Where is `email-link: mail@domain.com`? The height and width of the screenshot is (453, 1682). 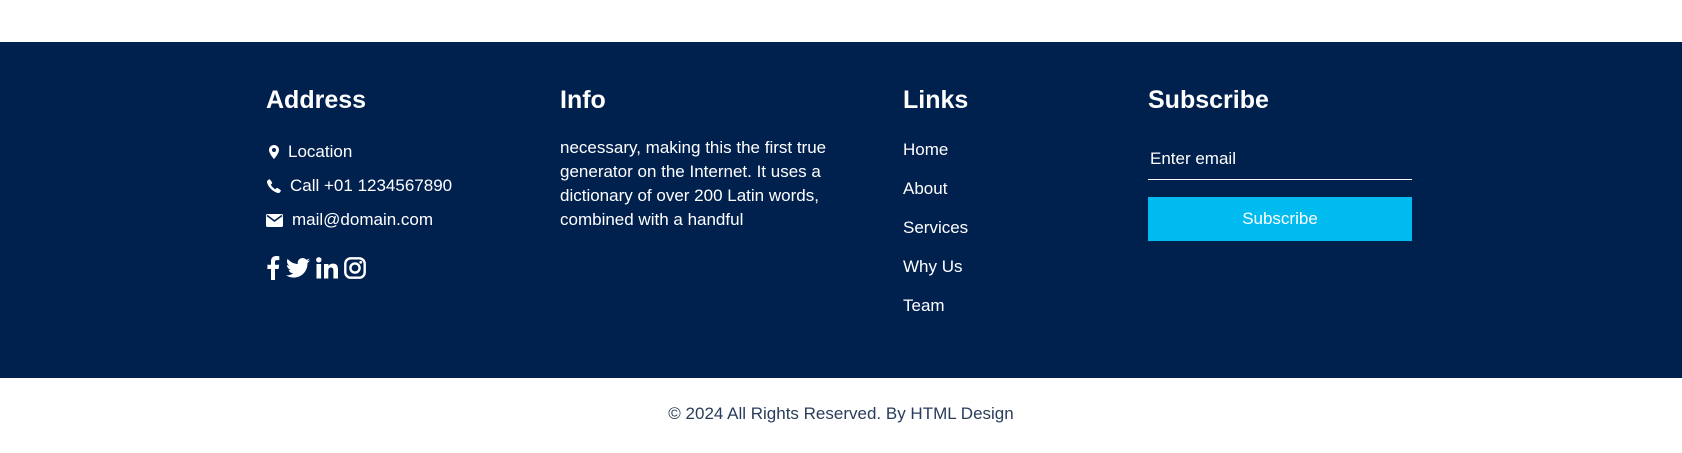
email-link: mail@domain.com is located at coordinates (349, 220).